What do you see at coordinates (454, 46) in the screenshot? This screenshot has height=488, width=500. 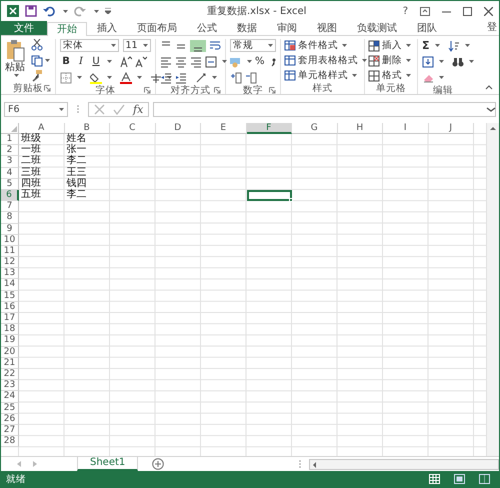 I see `sort-filter-icon` at bounding box center [454, 46].